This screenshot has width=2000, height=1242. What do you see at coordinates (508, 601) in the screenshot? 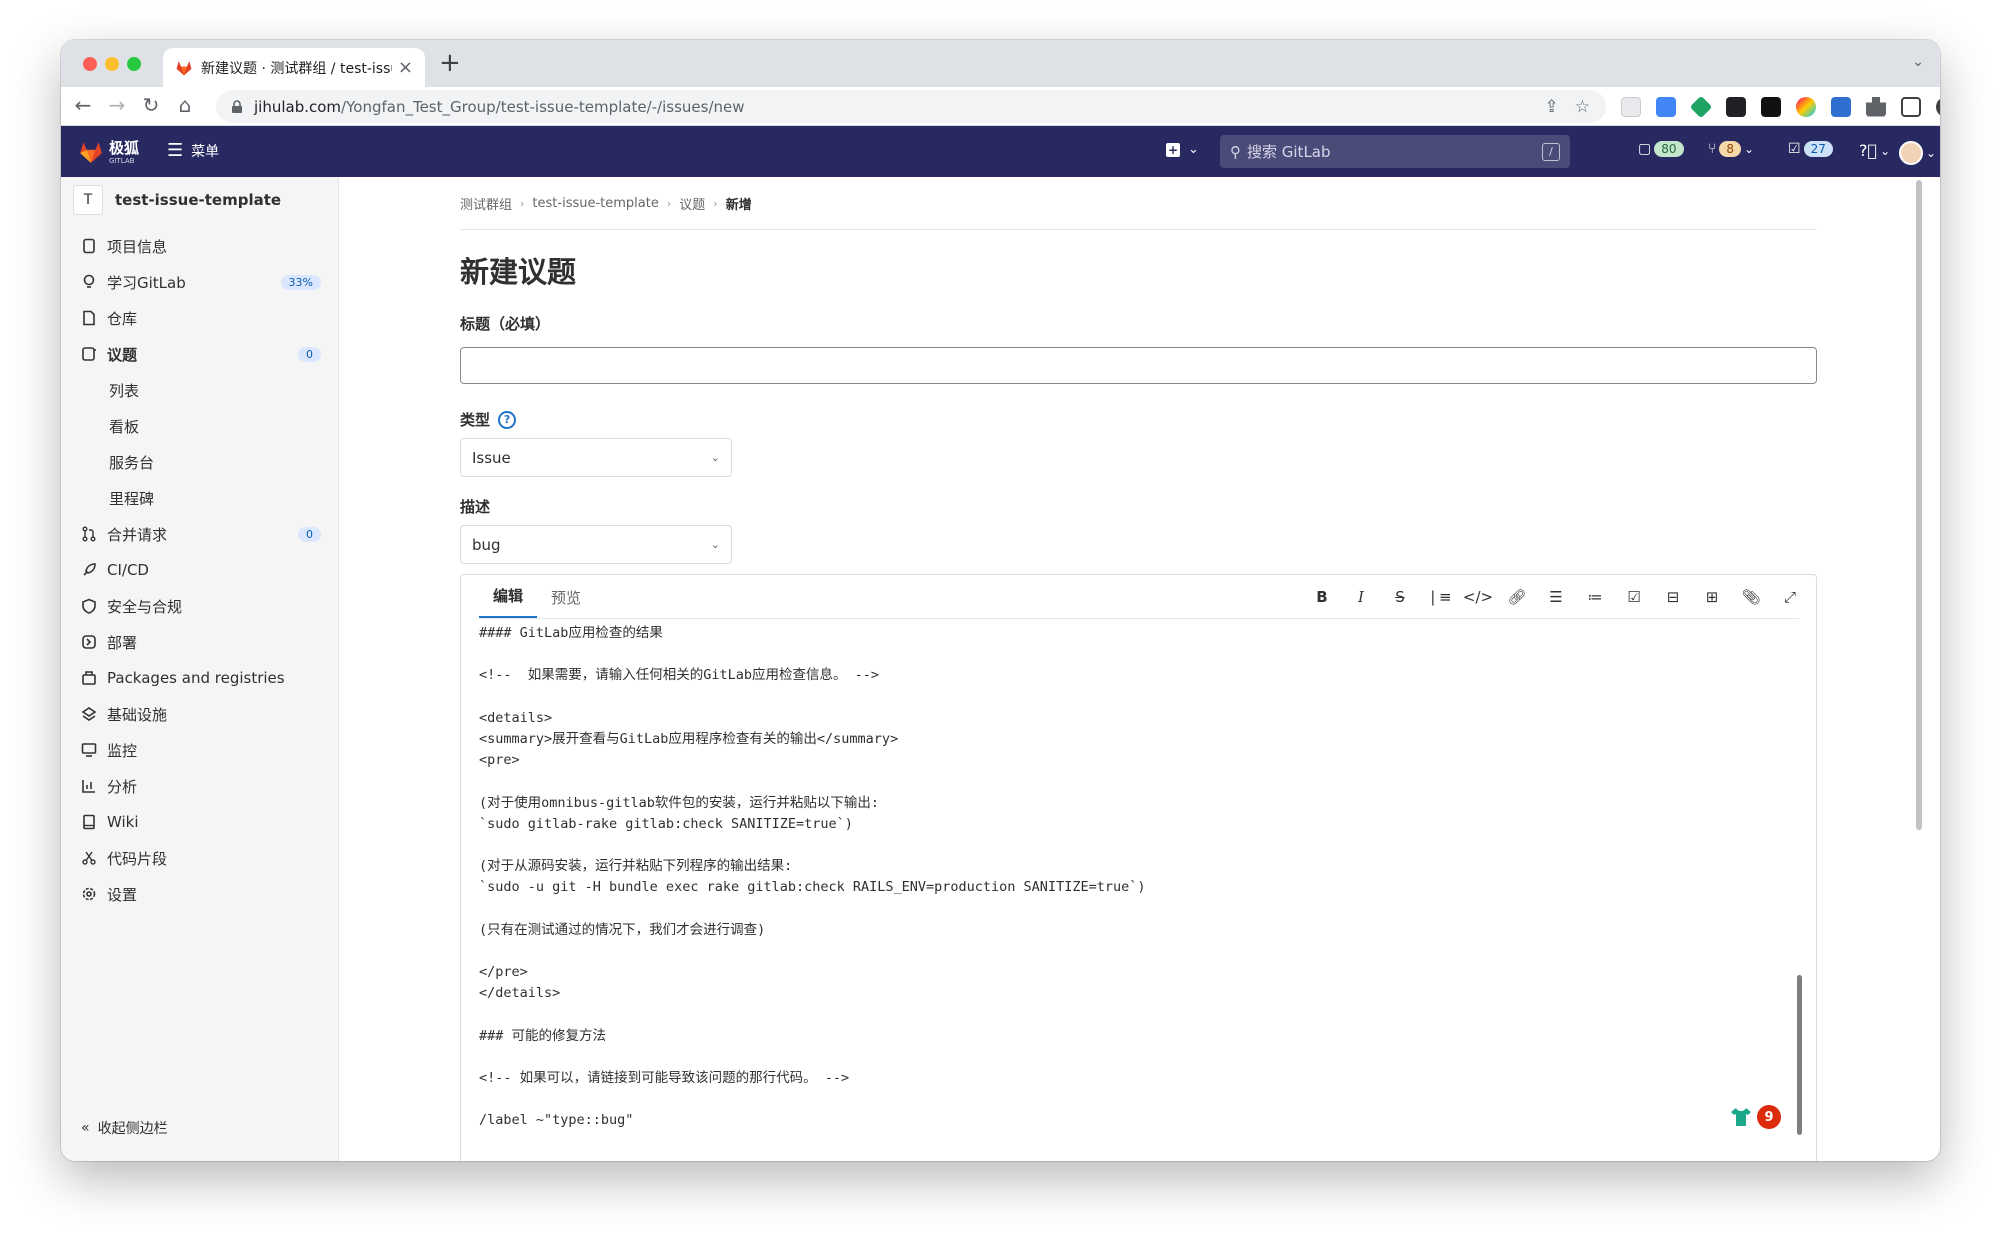
I see `tab-write: 编辑` at bounding box center [508, 601].